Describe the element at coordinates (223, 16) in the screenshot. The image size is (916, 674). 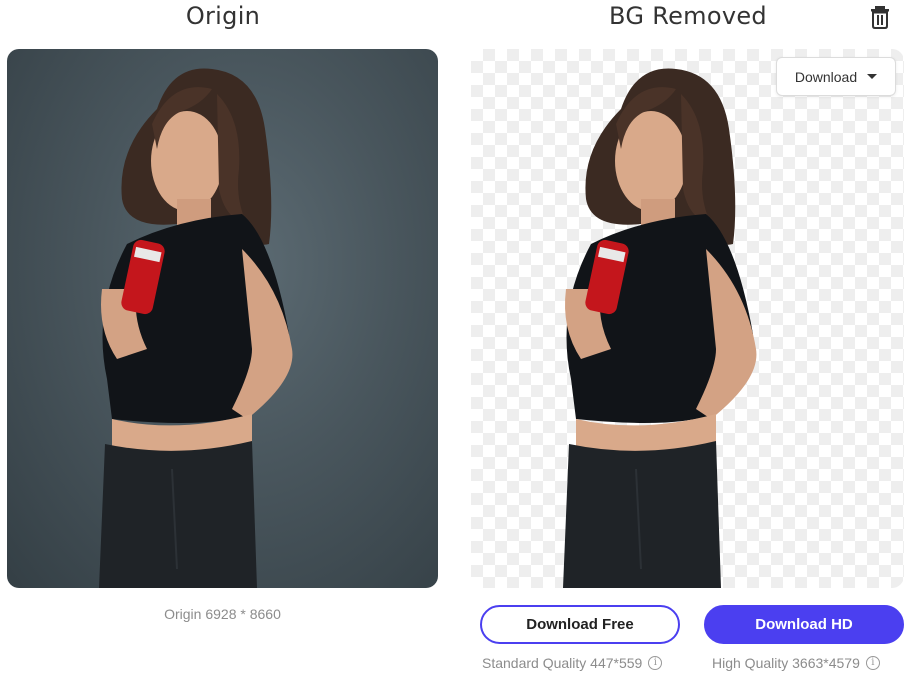
I see `origin-title: Origin` at that location.